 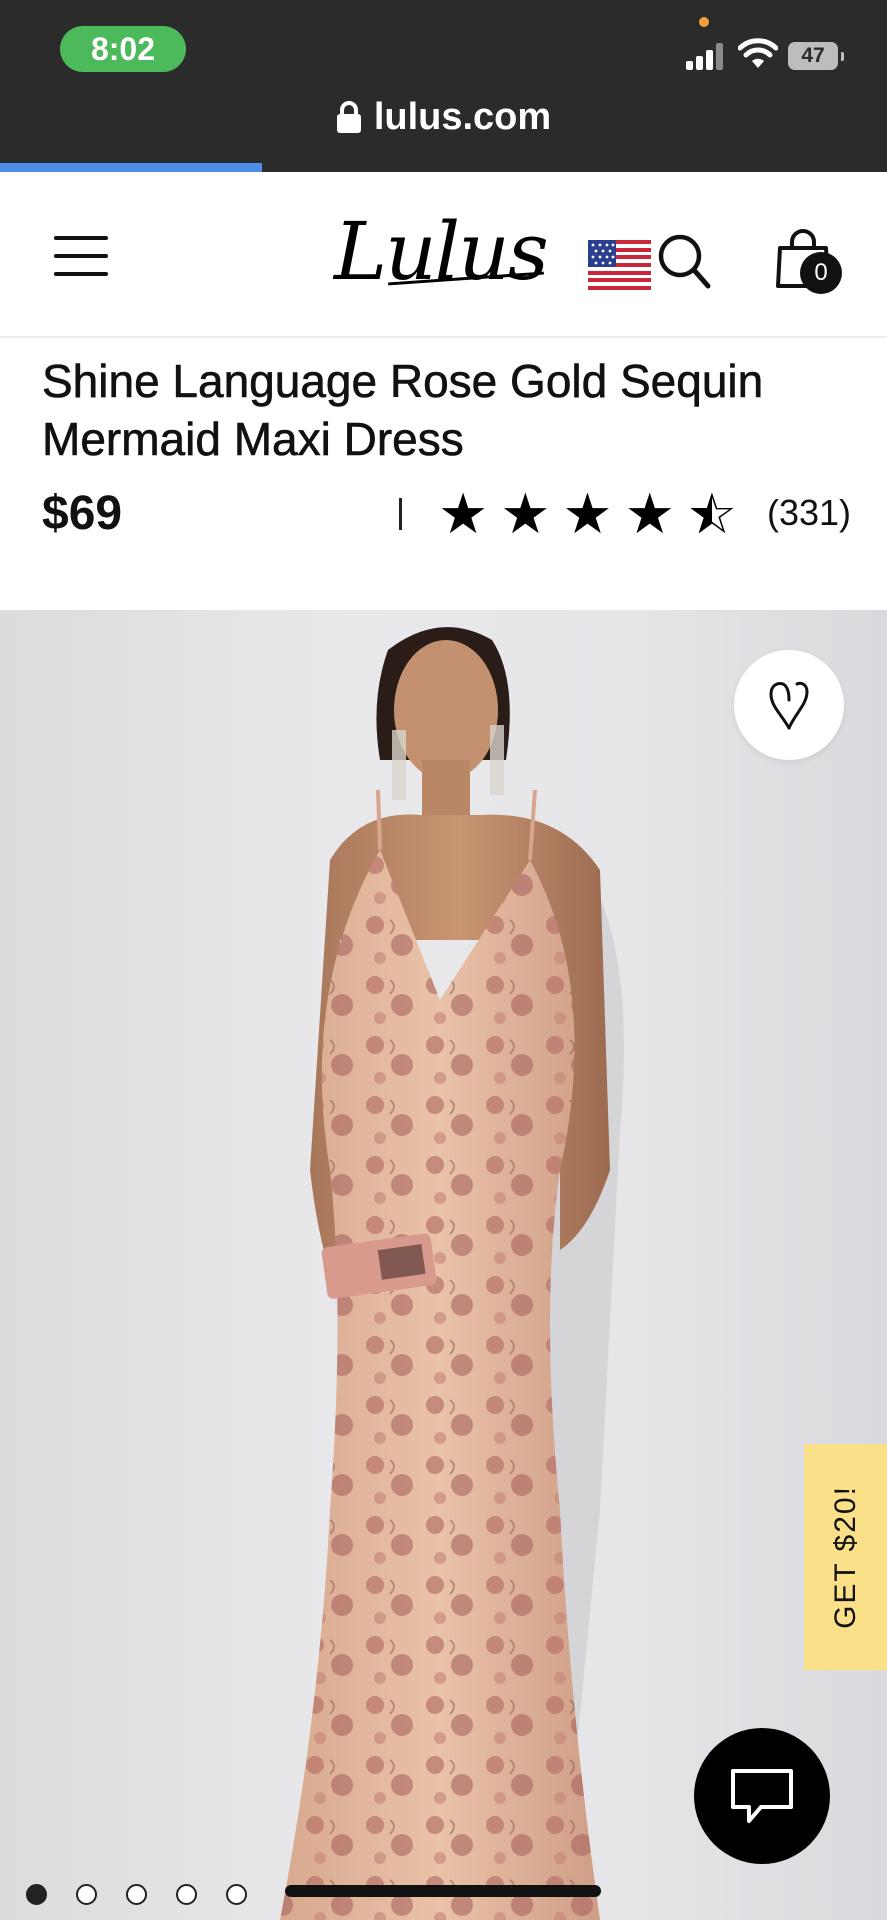 I want to click on star-rating: ★★★★☆☆★, so click(x=587, y=515).